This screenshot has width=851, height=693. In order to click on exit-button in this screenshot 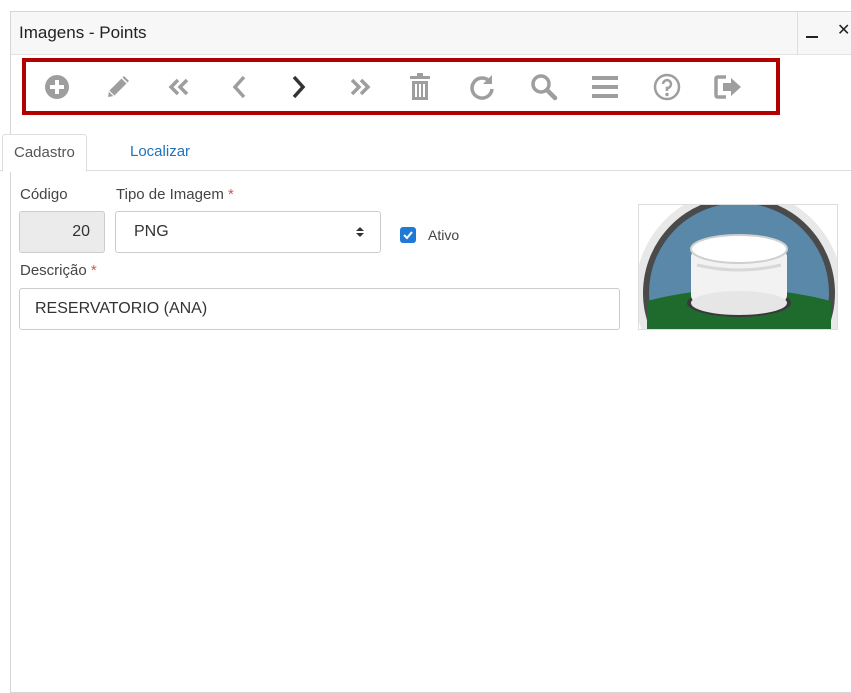, I will do `click(729, 87)`.